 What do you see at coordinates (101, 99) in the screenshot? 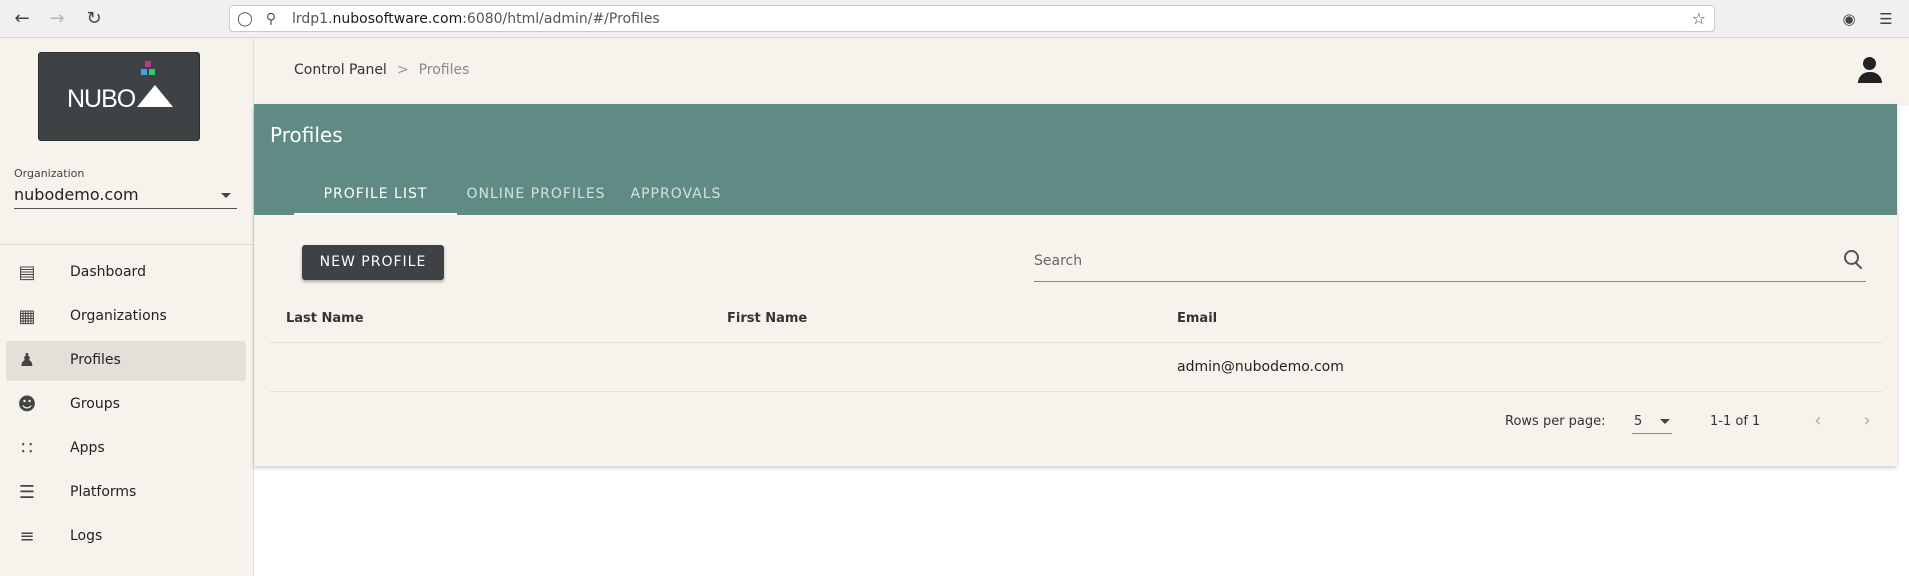
I see `logo-text: NUBO` at bounding box center [101, 99].